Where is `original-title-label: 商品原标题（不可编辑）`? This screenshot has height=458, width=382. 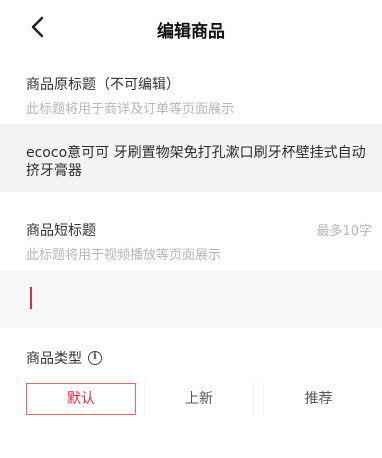 original-title-label: 商品原标题（不可编辑） is located at coordinates (103, 85).